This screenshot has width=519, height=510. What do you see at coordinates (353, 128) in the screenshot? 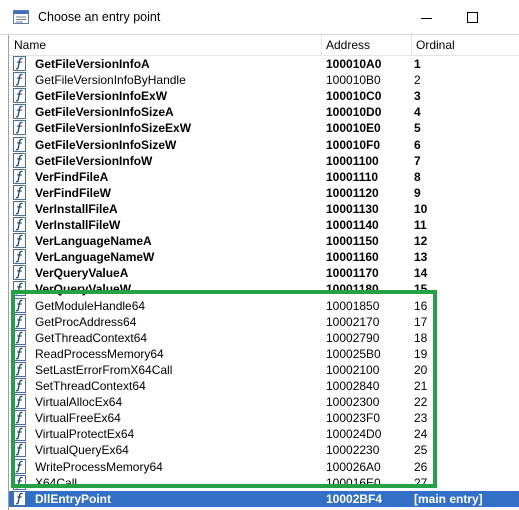
I see `entry-address: 100010E0` at bounding box center [353, 128].